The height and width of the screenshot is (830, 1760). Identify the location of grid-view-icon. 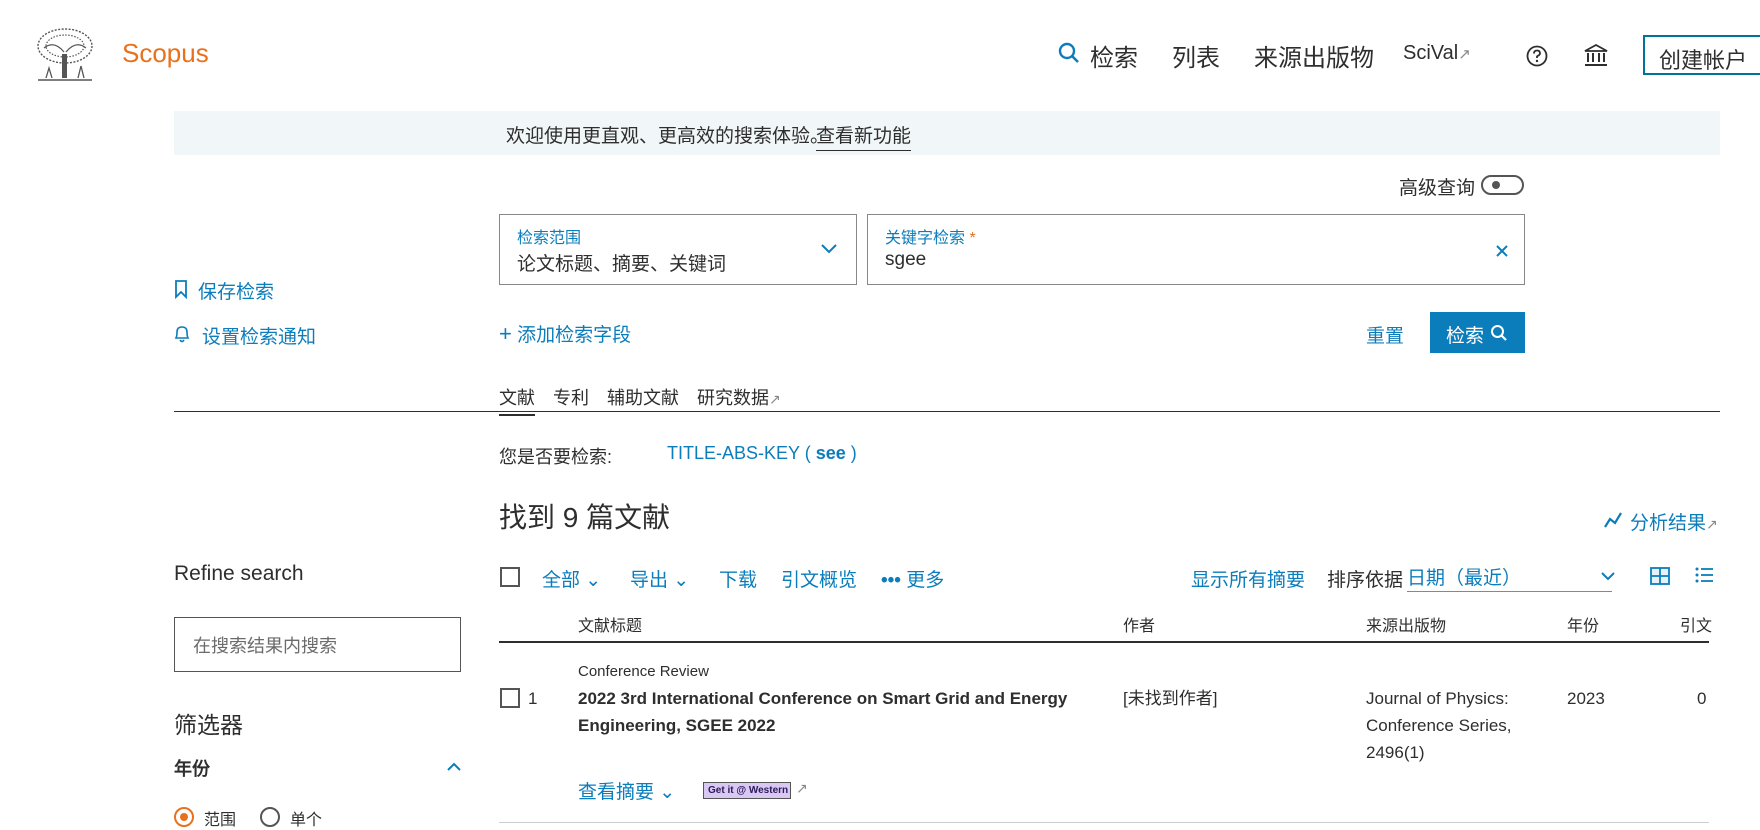
(1660, 576).